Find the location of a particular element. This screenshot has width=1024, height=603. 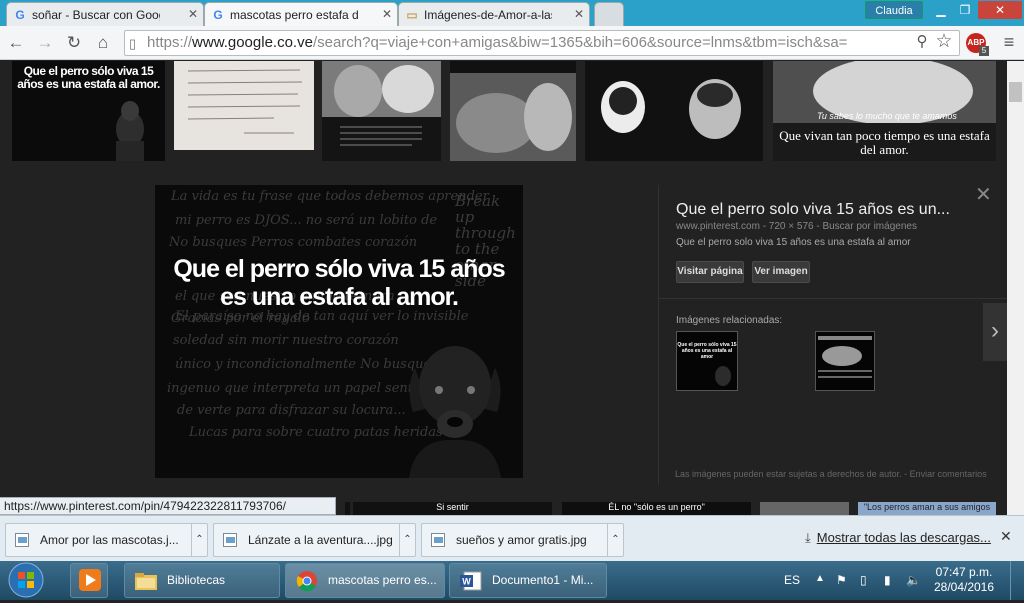

adblock-count: 5 is located at coordinates (984, 51).